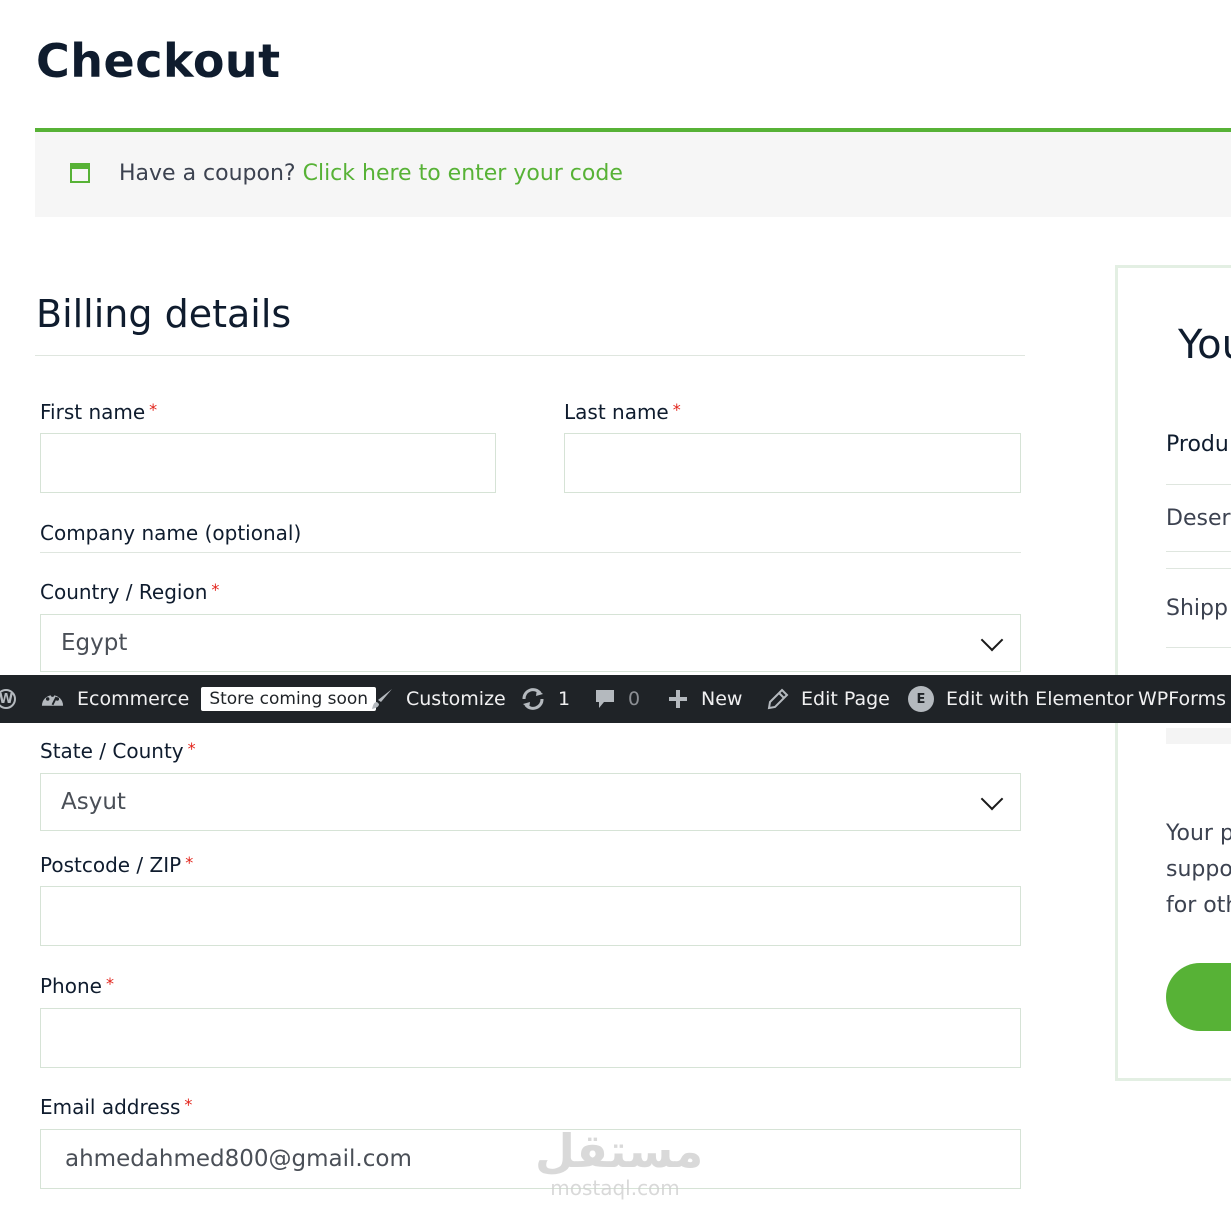 This screenshot has width=1231, height=1226. I want to click on comment-icon, so click(605, 699).